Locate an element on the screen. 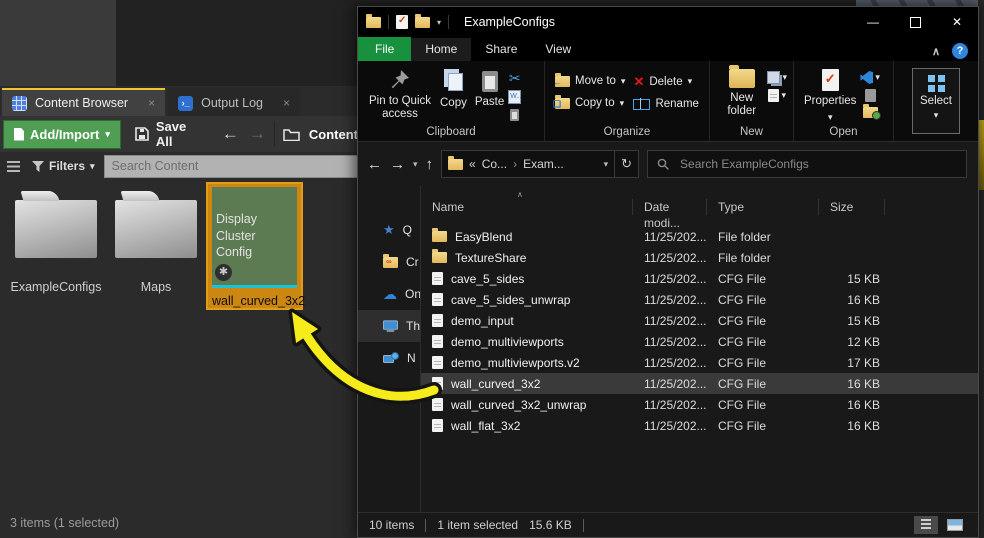 This screenshot has width=984, height=538. minimize-button: — is located at coordinates (873, 22).